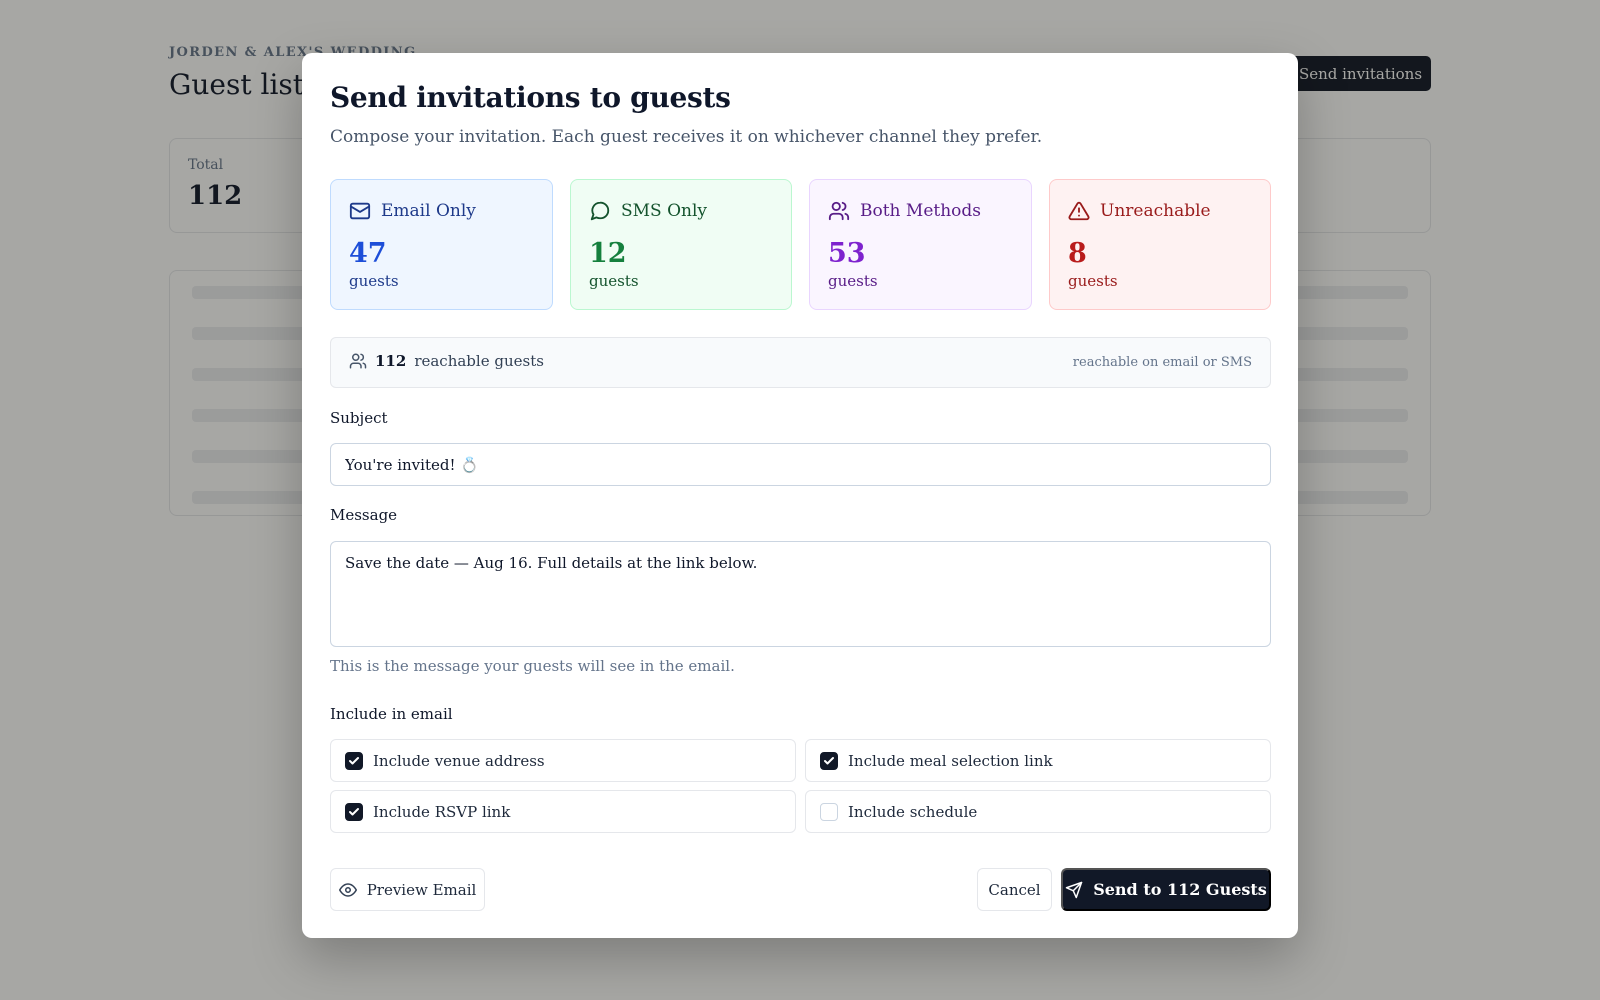 The image size is (1600, 1000). I want to click on reachable-label: reachable guests, so click(479, 361).